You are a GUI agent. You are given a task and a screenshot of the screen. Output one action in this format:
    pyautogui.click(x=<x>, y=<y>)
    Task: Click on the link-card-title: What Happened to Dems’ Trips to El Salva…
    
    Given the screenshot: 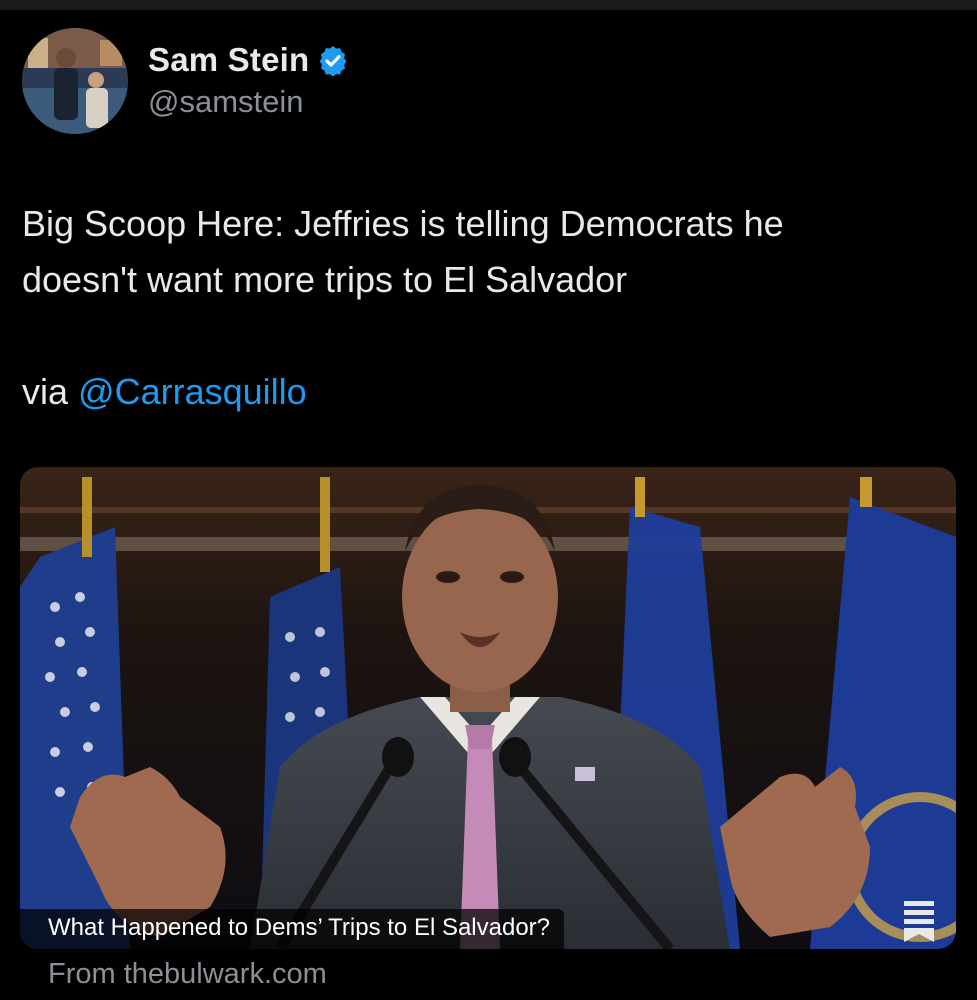 What is the action you would take?
    pyautogui.click(x=292, y=929)
    